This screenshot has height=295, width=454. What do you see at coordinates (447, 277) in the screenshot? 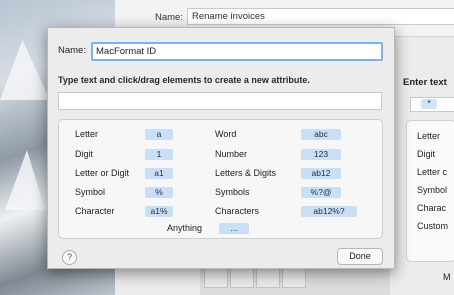
I see `background-text: M` at bounding box center [447, 277].